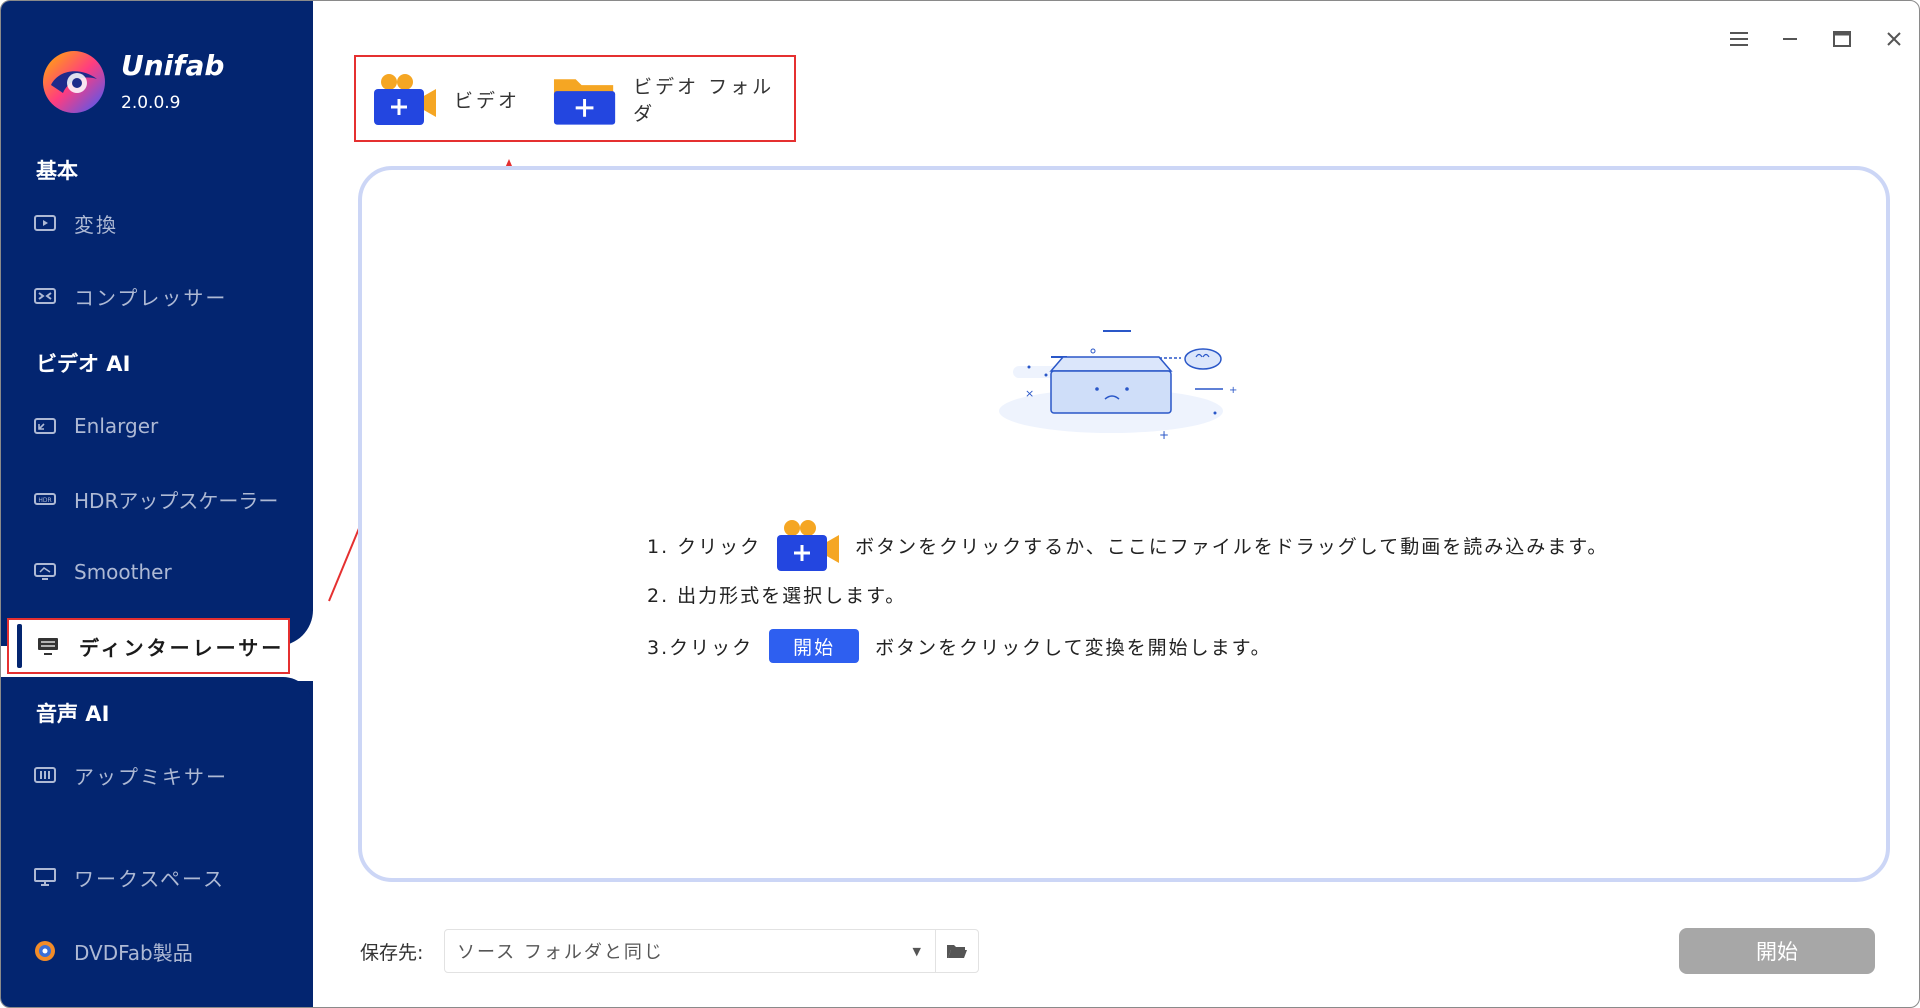 The height and width of the screenshot is (1008, 1920). I want to click on minimize-icon, so click(1790, 39).